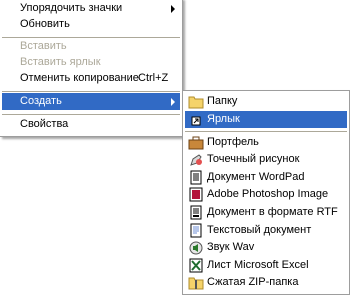  Describe the element at coordinates (196, 119) in the screenshot. I see `shortcut-icon` at that location.